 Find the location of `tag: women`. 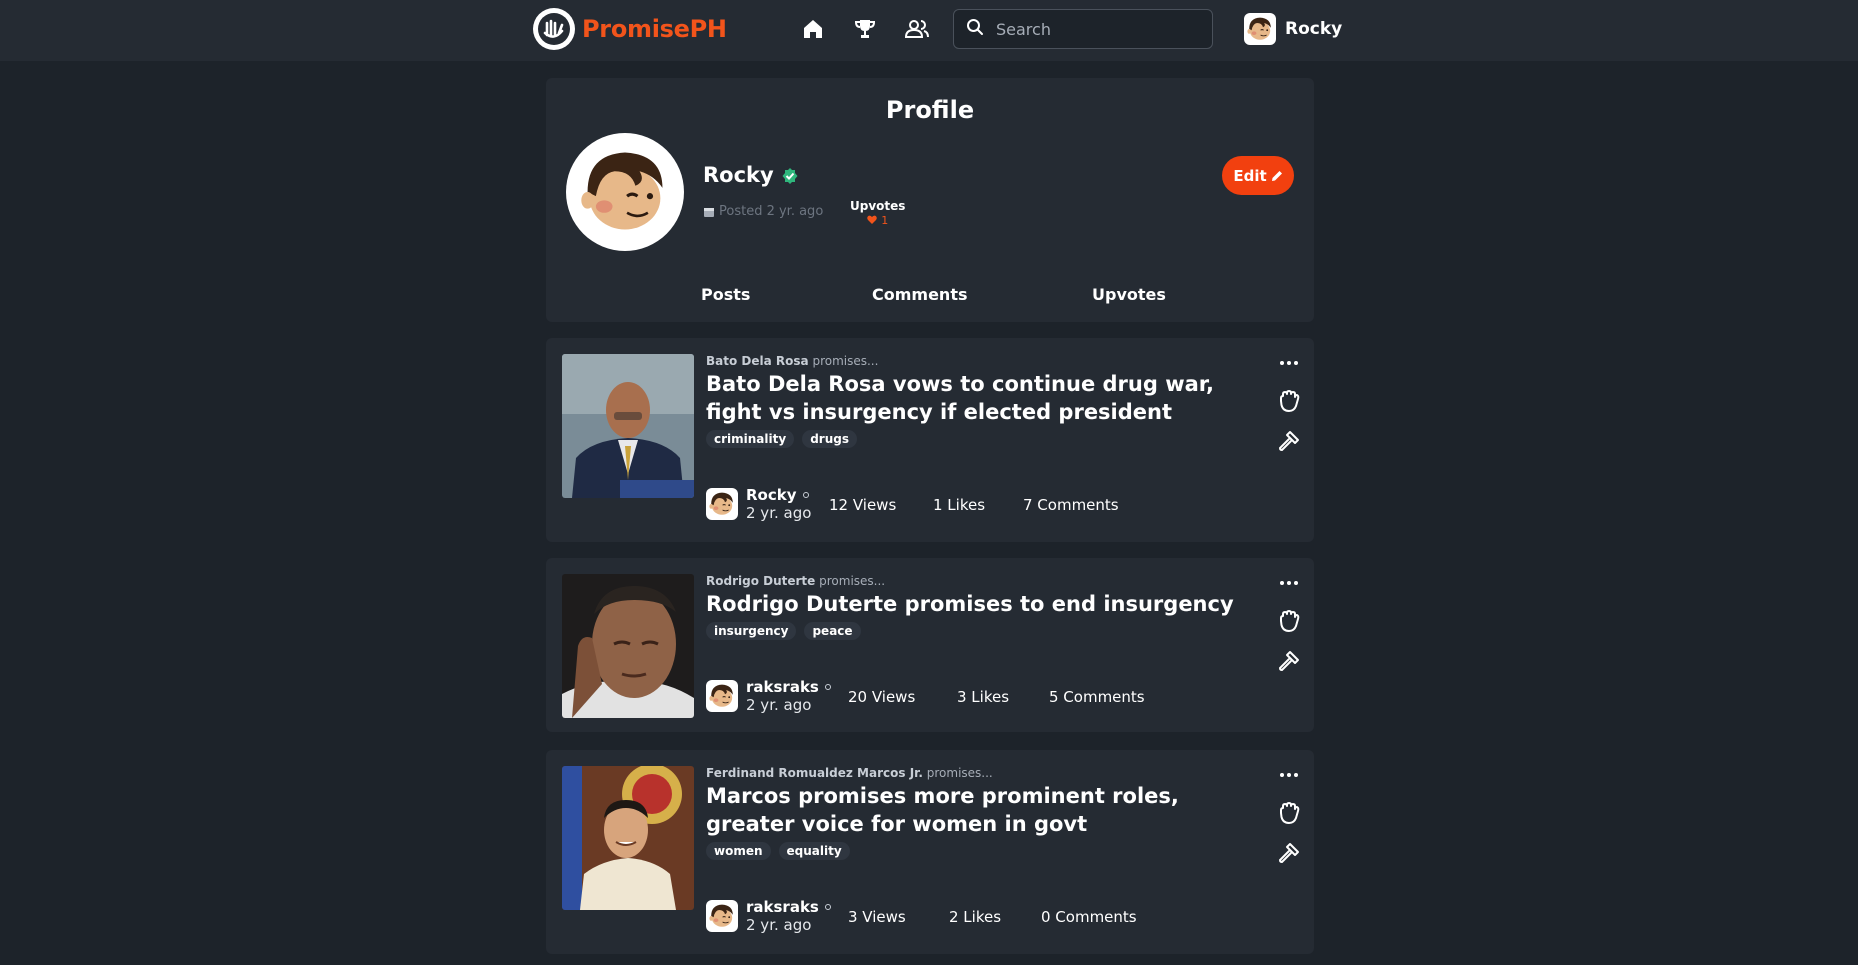

tag: women is located at coordinates (738, 851).